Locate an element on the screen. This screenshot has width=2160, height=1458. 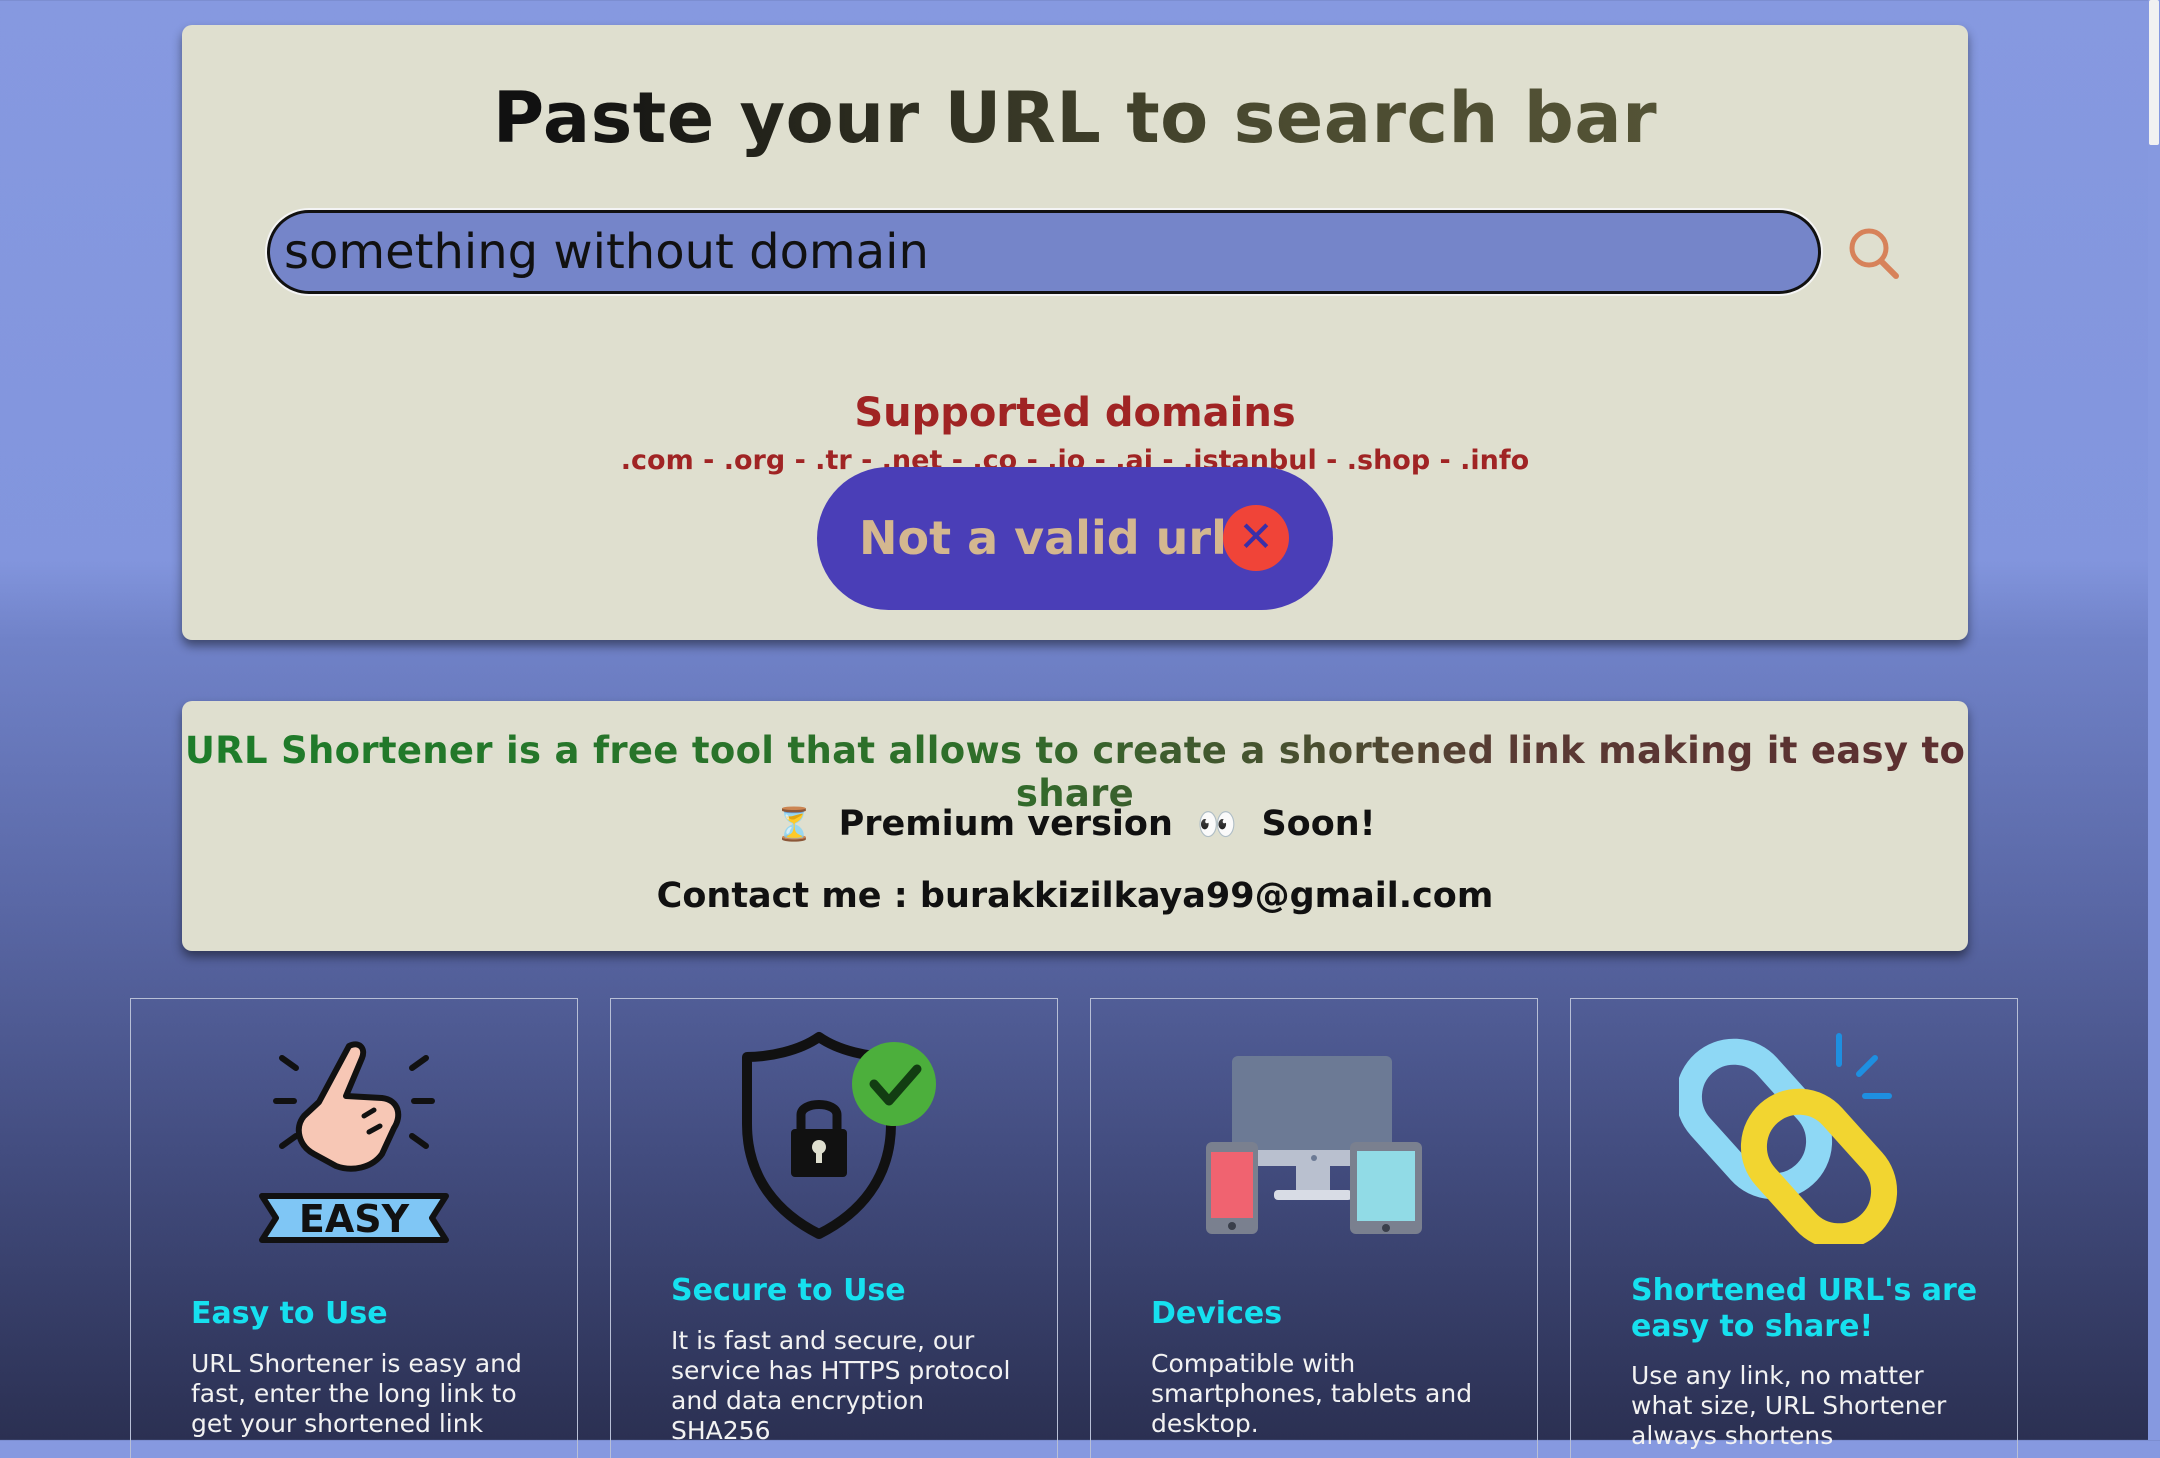
page-title: Paste your URL to search bar is located at coordinates (1075, 118).